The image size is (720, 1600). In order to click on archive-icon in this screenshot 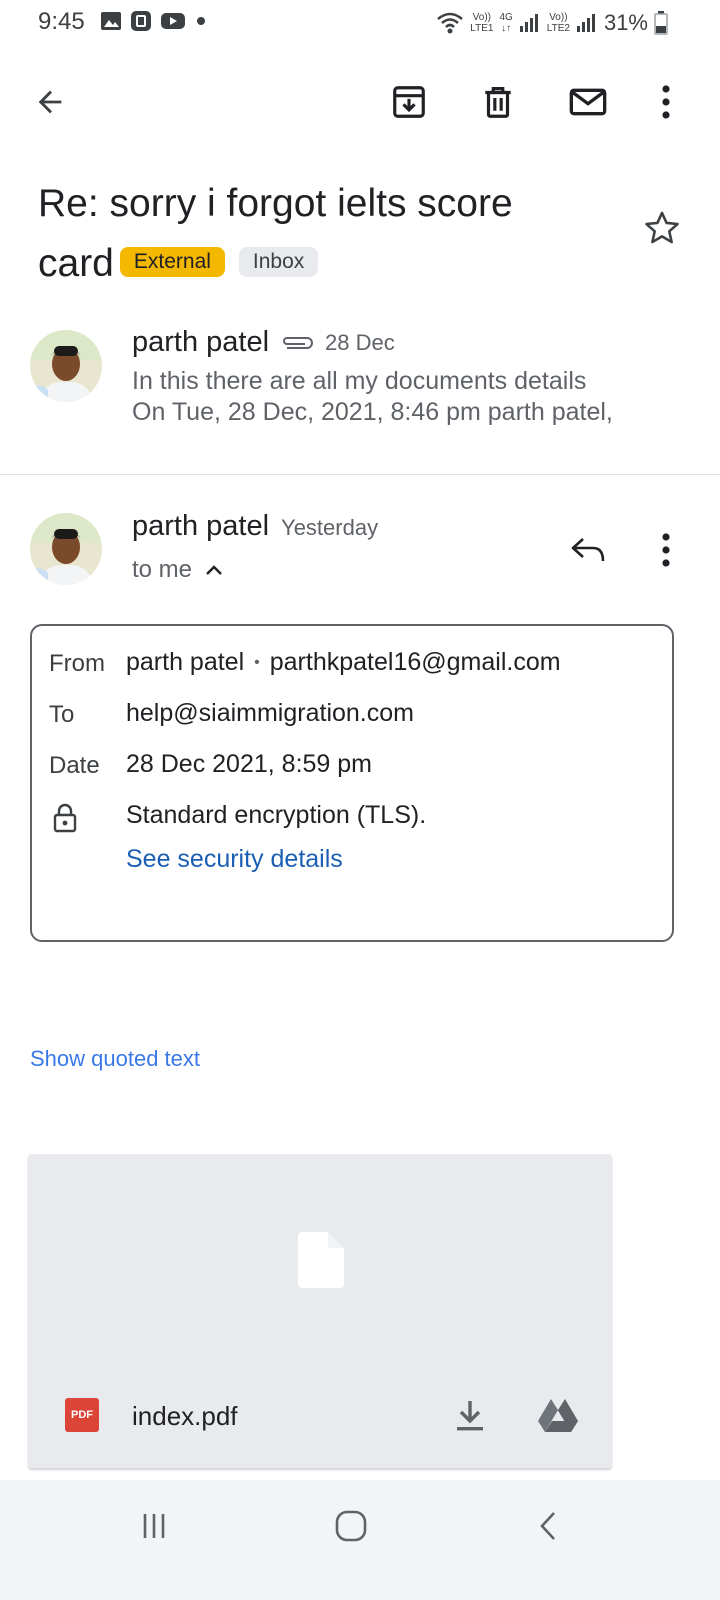, I will do `click(409, 102)`.